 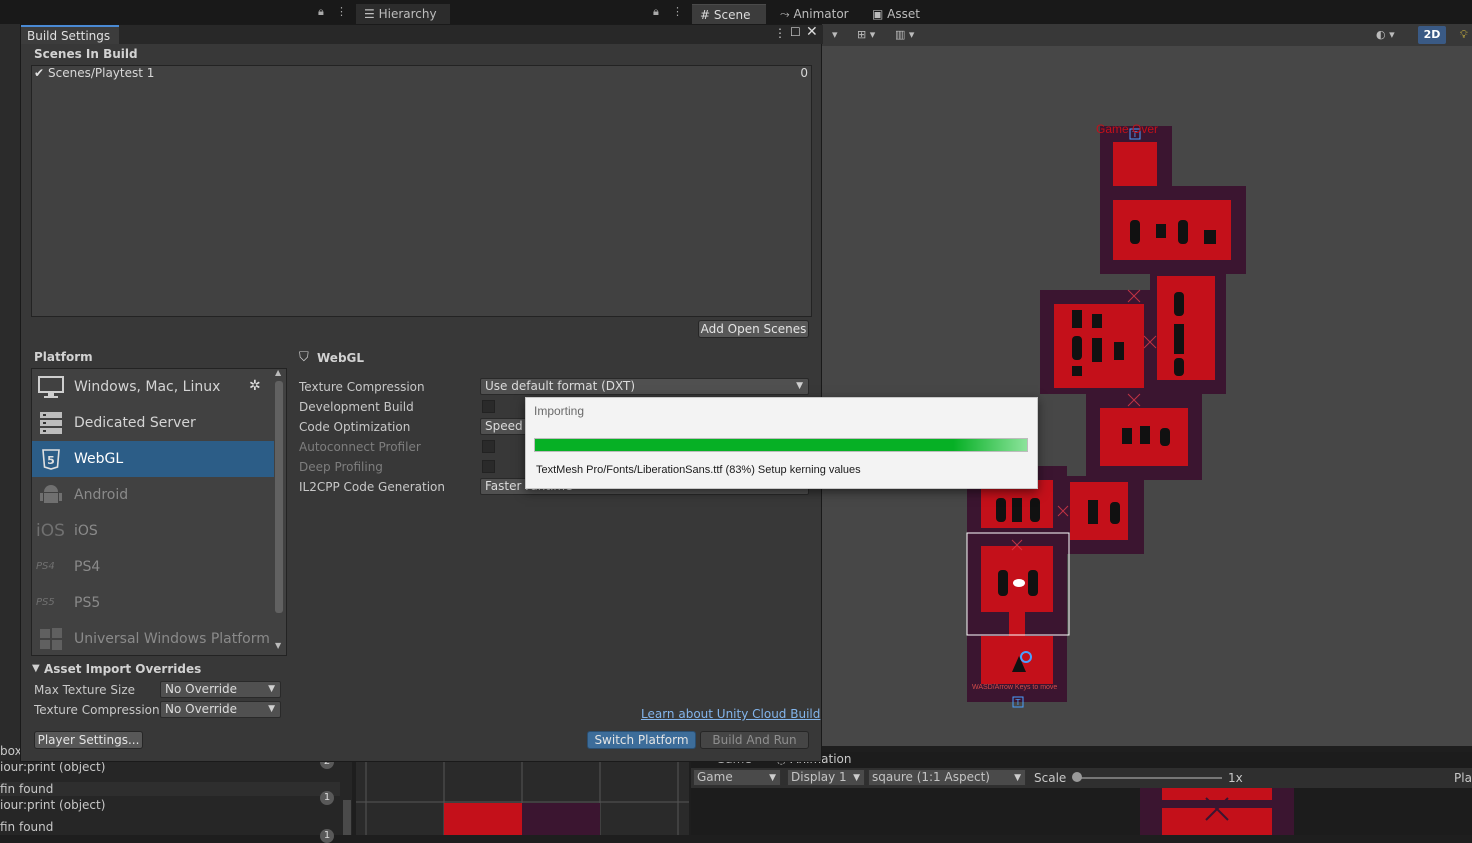 I want to click on scale-slider, so click(x=1149, y=778).